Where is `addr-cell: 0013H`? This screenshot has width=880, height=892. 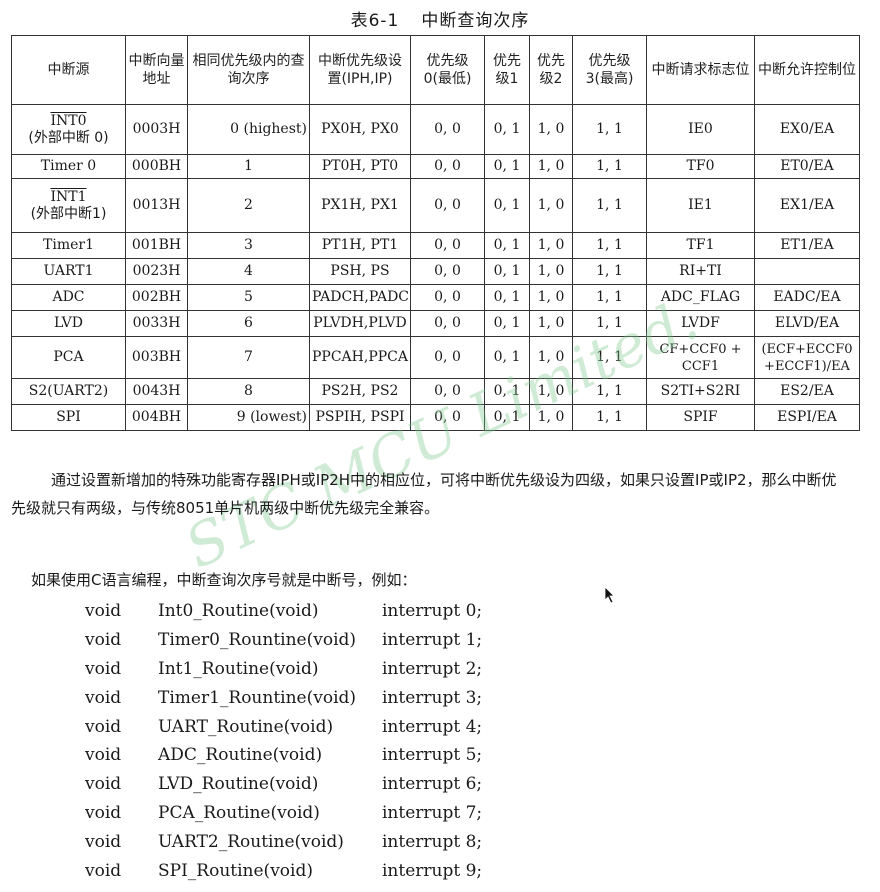 addr-cell: 0013H is located at coordinates (156, 205).